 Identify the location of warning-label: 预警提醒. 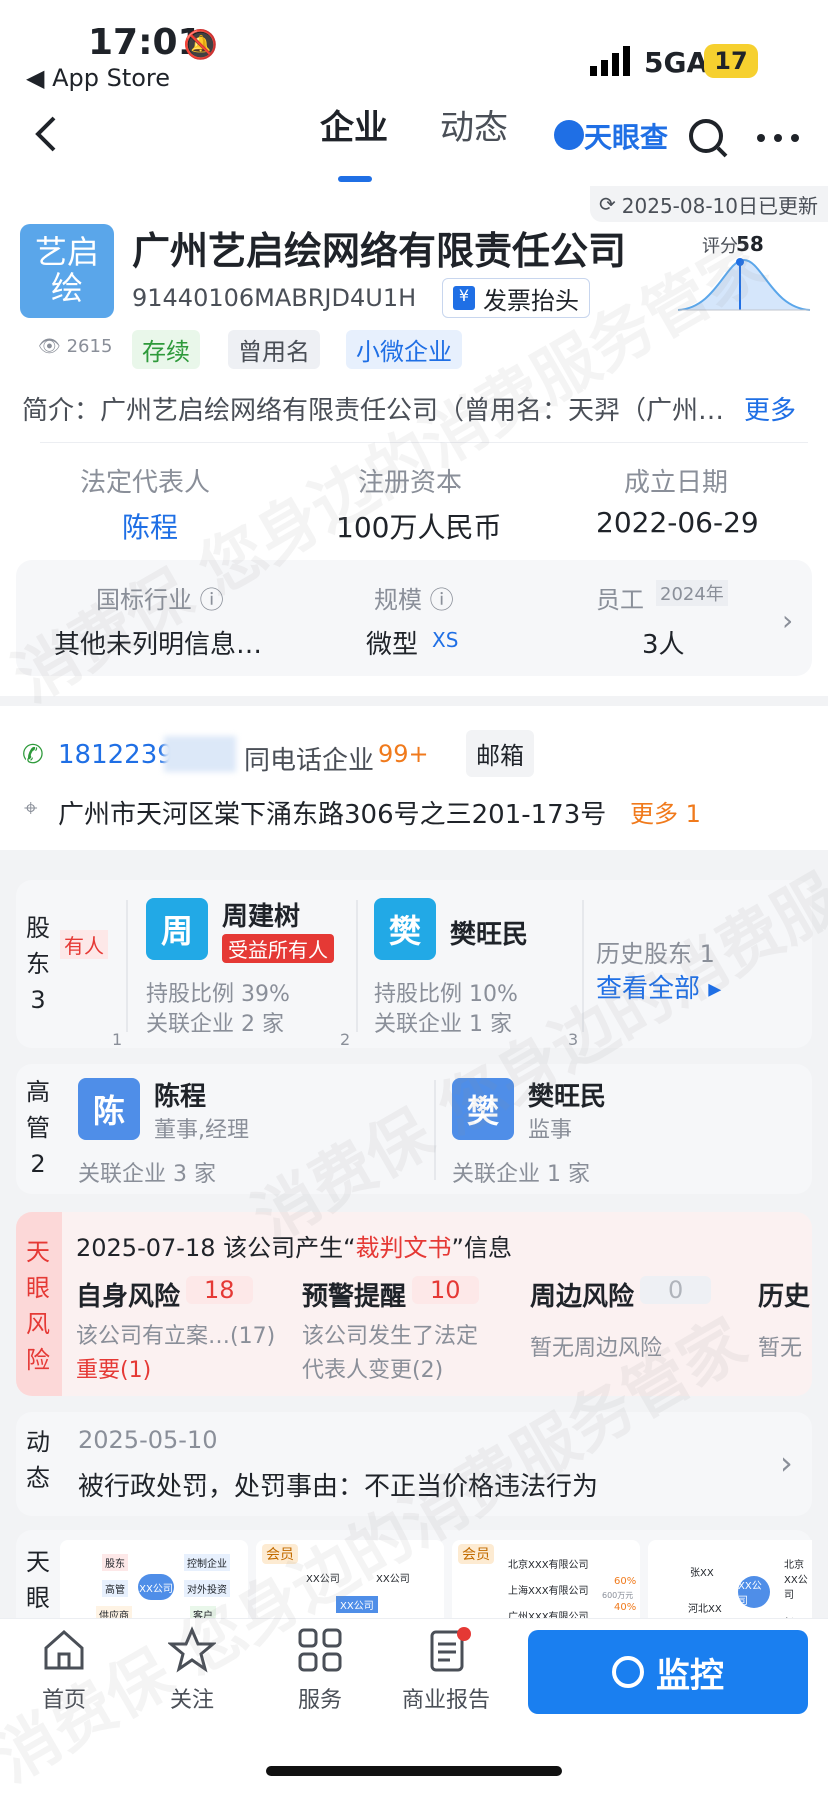
(354, 1294).